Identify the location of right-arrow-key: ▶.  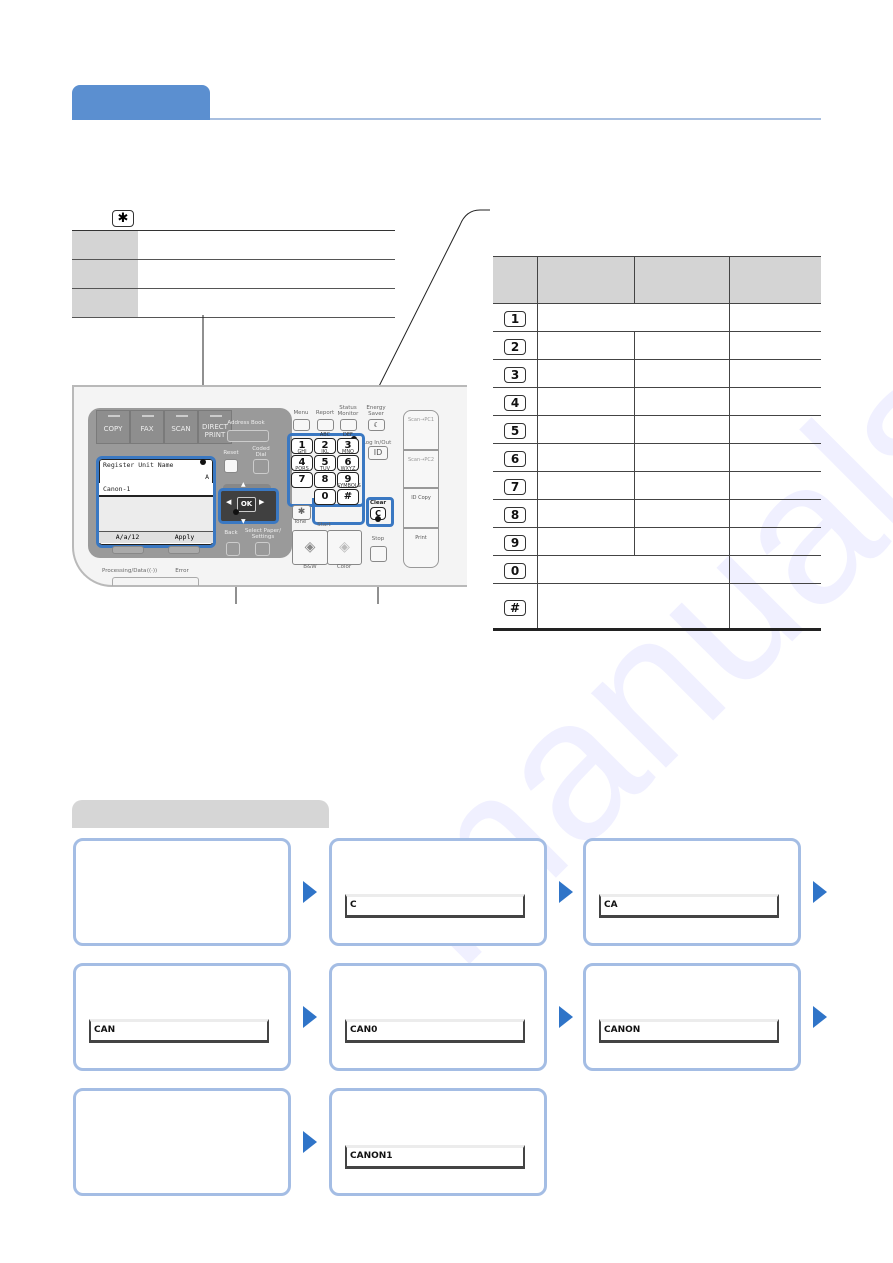
(261, 502).